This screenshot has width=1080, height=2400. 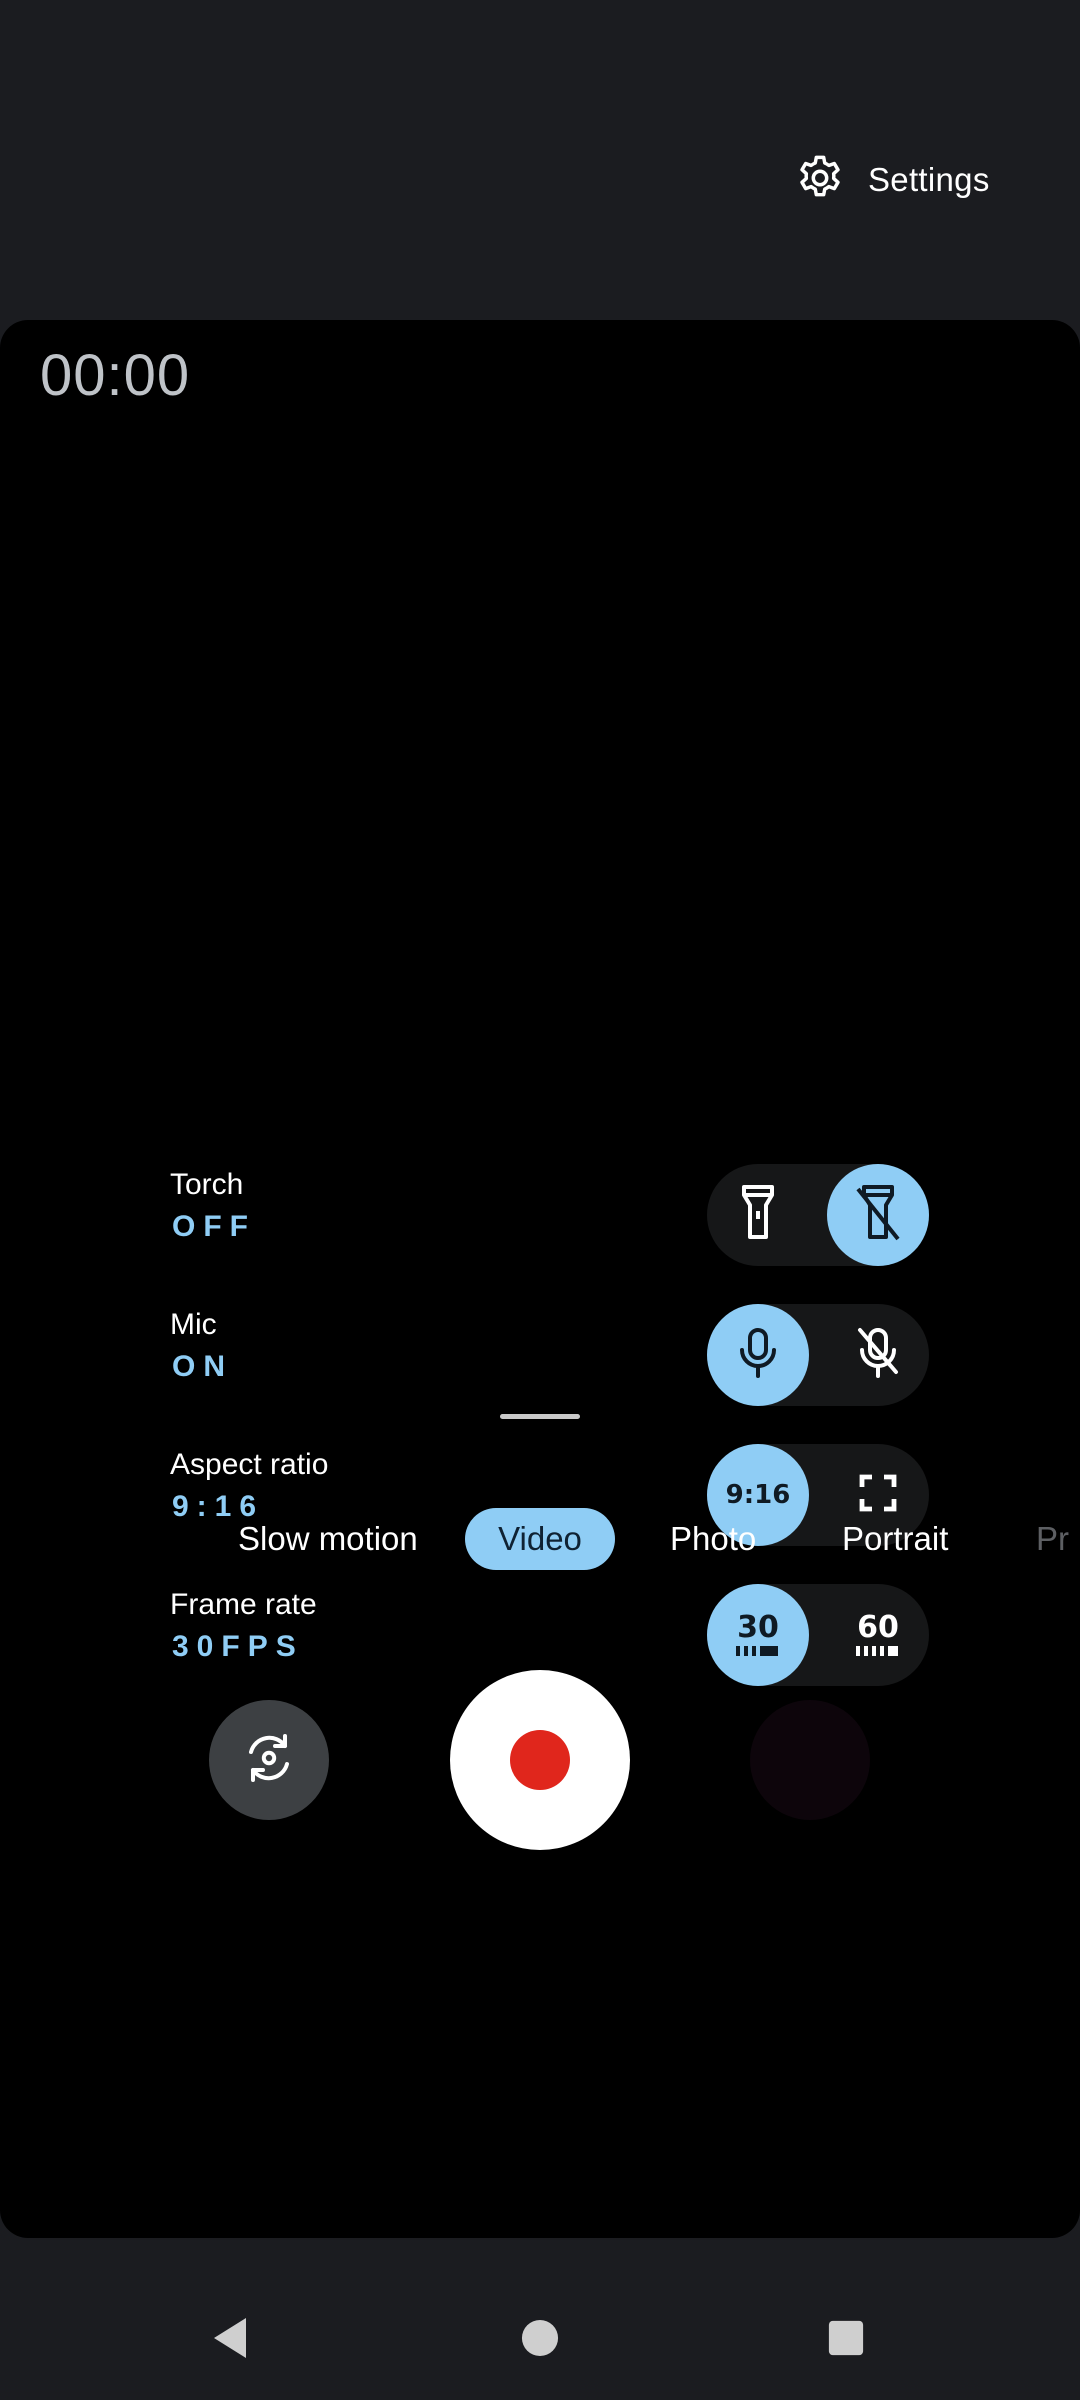 I want to click on aspect-ratio-title: Aspect ratio, so click(x=249, y=1464).